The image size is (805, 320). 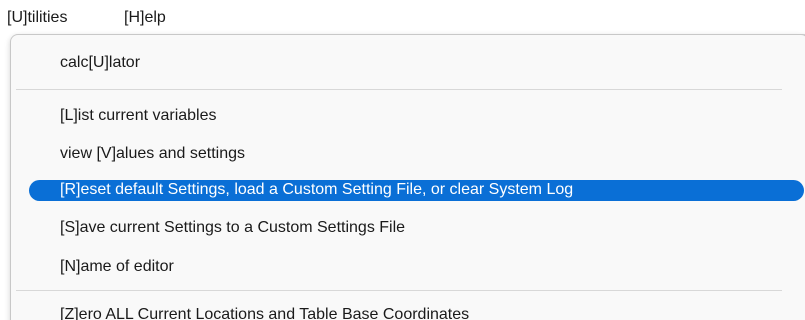 I want to click on menu-item-list-variables: [L]ist current variables, so click(x=138, y=116).